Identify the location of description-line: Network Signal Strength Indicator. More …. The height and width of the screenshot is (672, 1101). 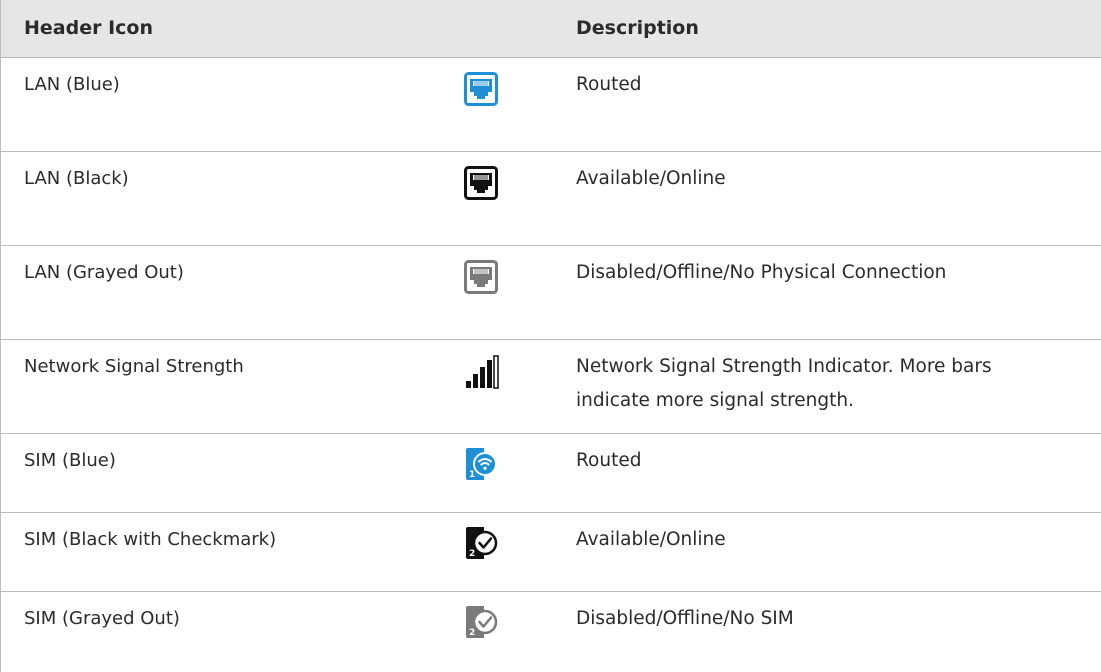
(784, 366).